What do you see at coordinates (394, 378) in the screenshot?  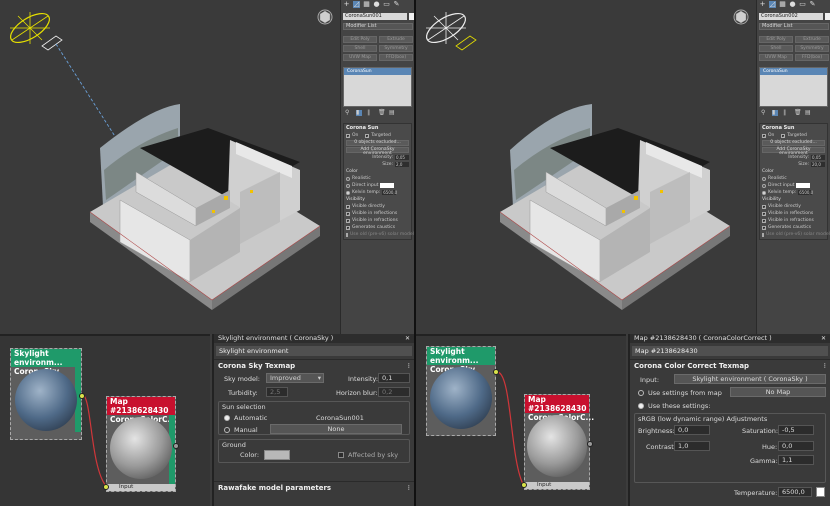 I see `intensity-spinner: 0,1` at bounding box center [394, 378].